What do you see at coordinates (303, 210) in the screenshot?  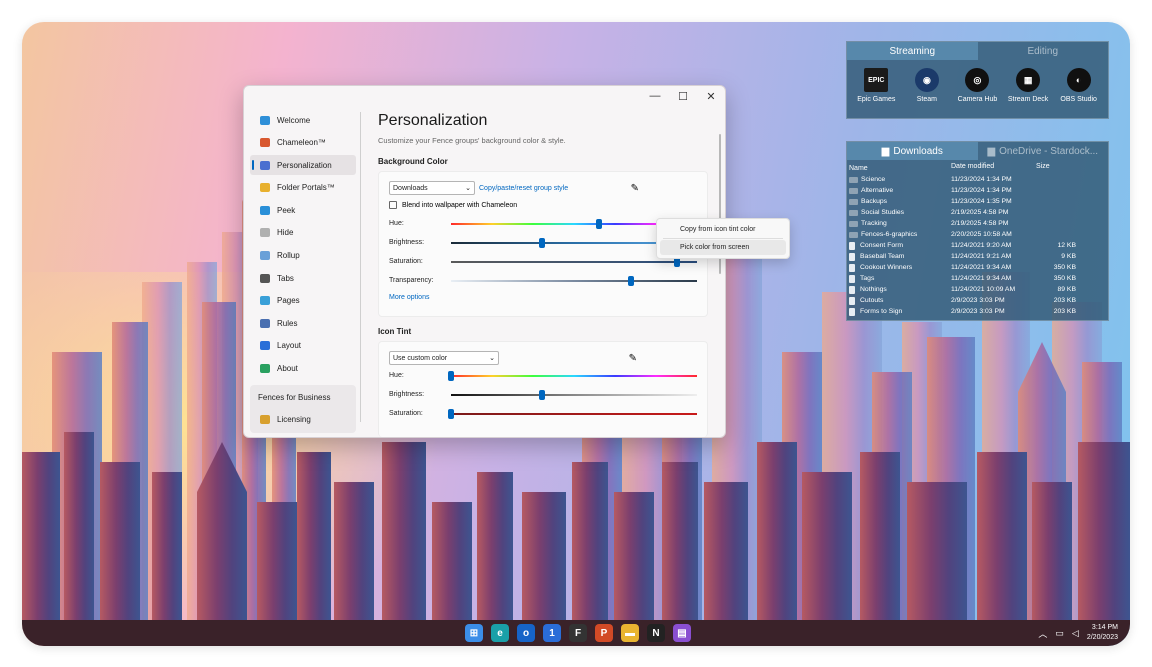 I see `sidebar-item-peek: Peek` at bounding box center [303, 210].